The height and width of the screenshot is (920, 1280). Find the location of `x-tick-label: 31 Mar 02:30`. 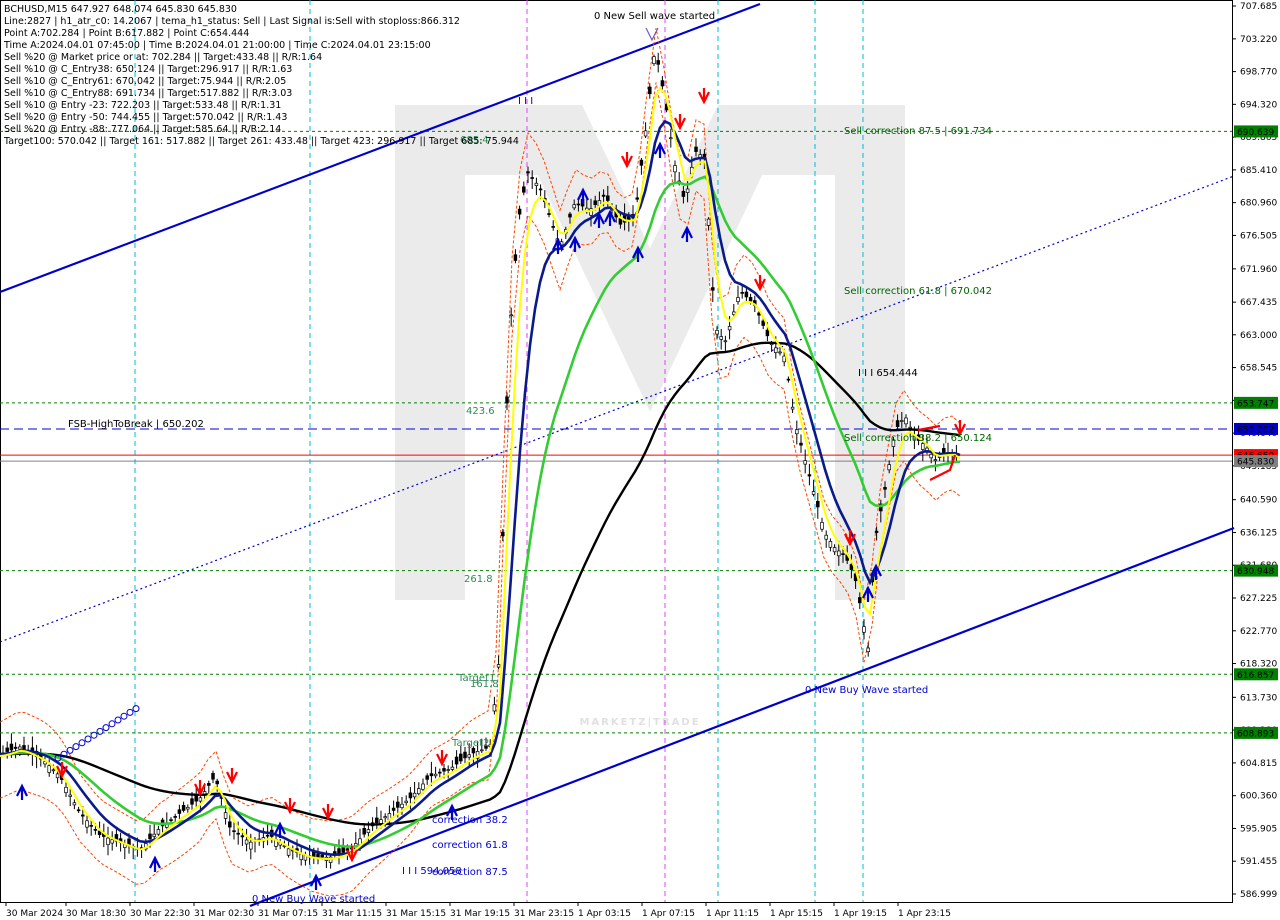

x-tick-label: 31 Mar 02:30 is located at coordinates (224, 914).